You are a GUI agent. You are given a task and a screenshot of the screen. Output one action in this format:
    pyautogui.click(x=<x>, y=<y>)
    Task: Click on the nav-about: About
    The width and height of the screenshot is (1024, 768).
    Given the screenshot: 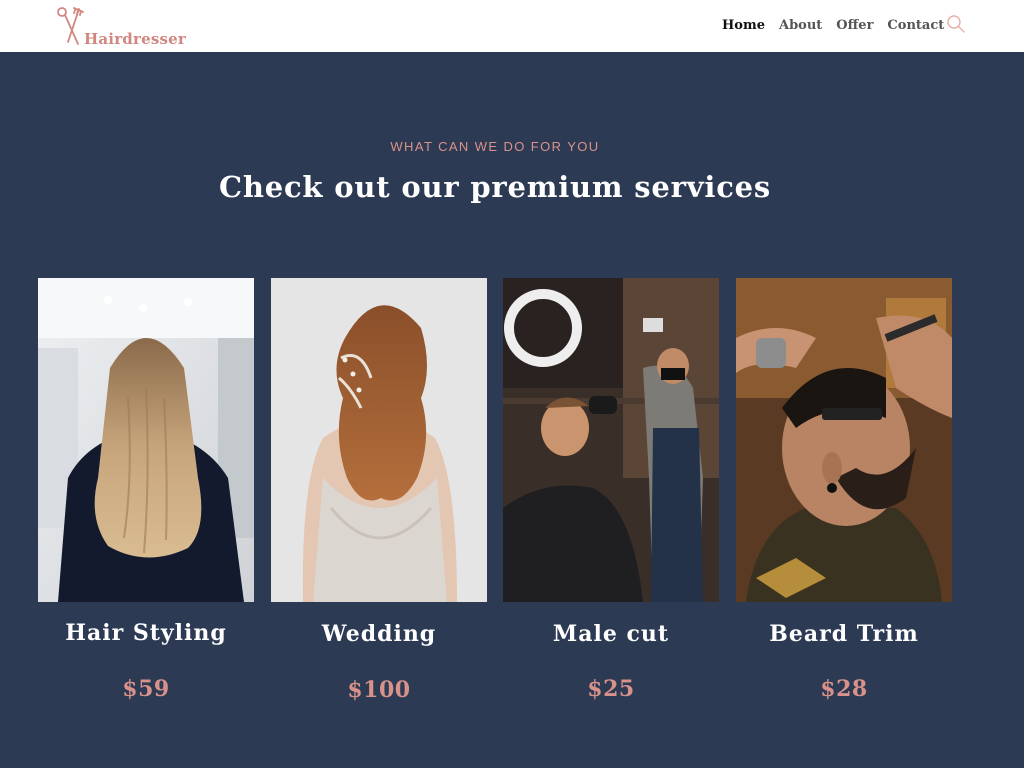 What is the action you would take?
    pyautogui.click(x=800, y=25)
    